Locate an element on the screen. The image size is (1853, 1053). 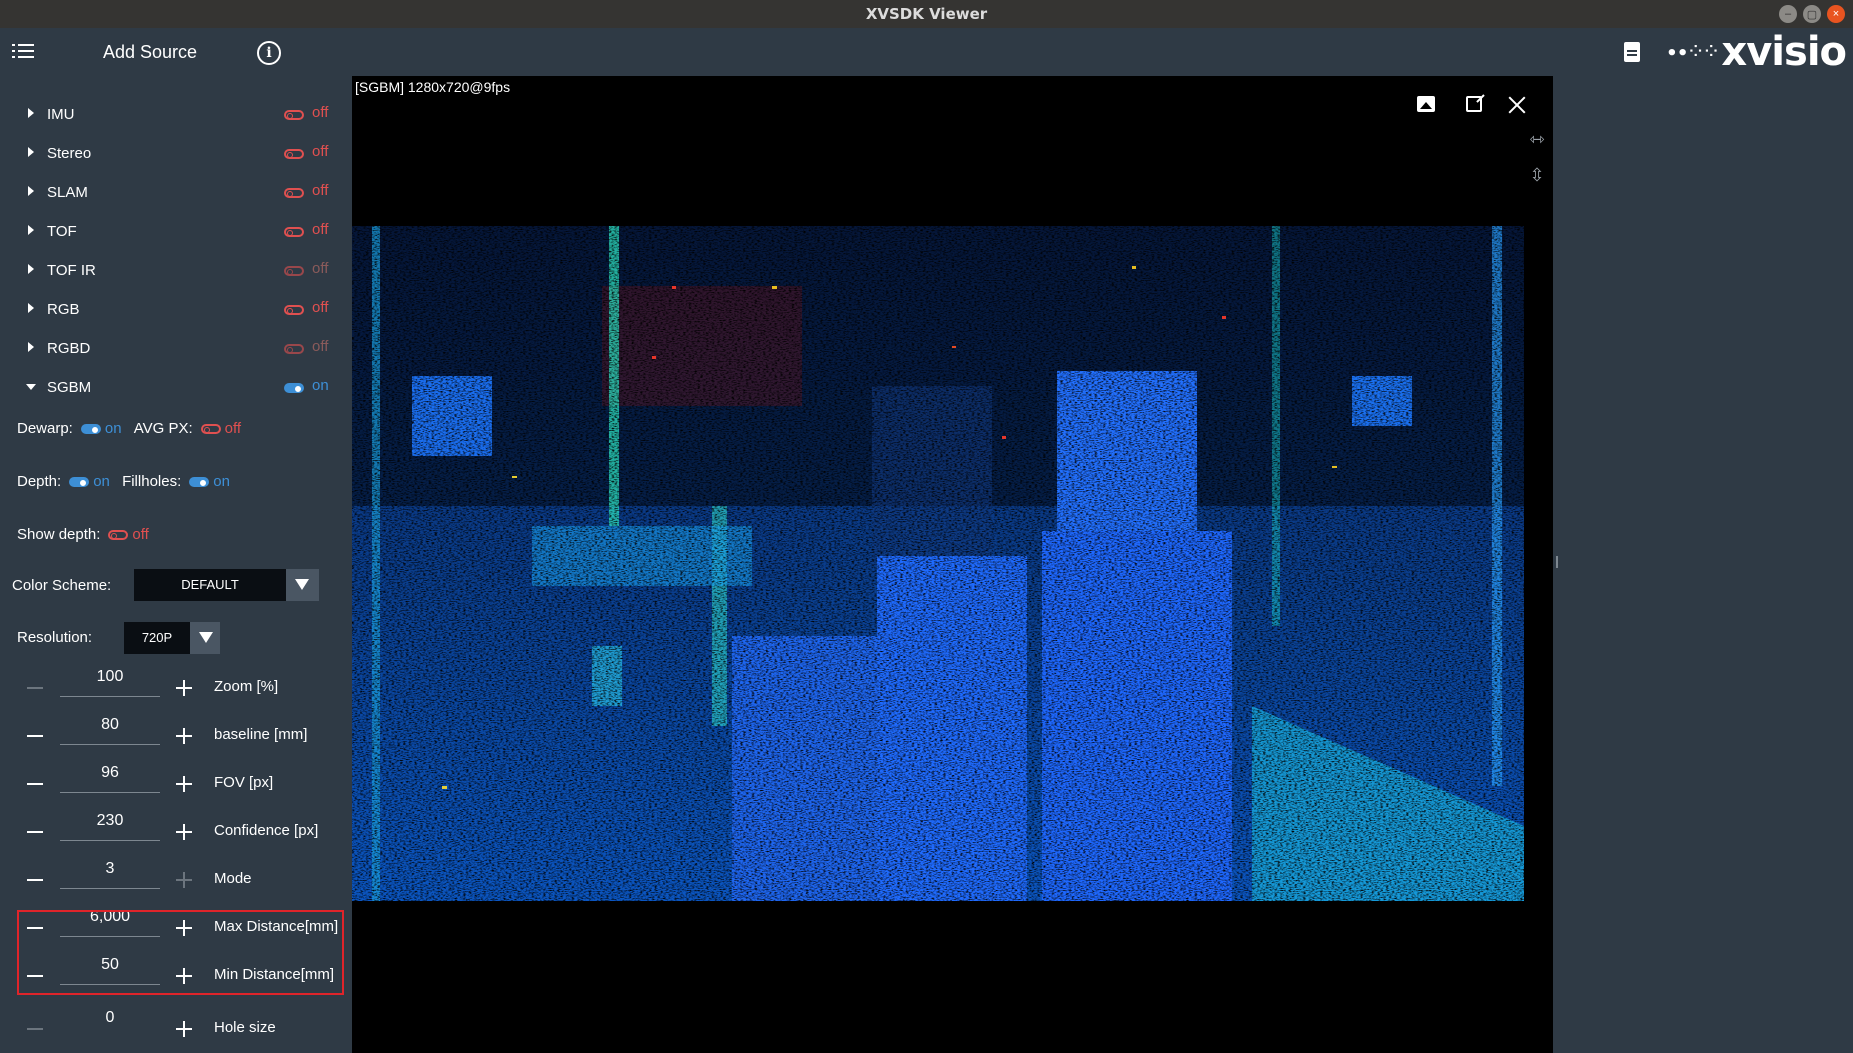
close-icon is located at coordinates (1517, 105).